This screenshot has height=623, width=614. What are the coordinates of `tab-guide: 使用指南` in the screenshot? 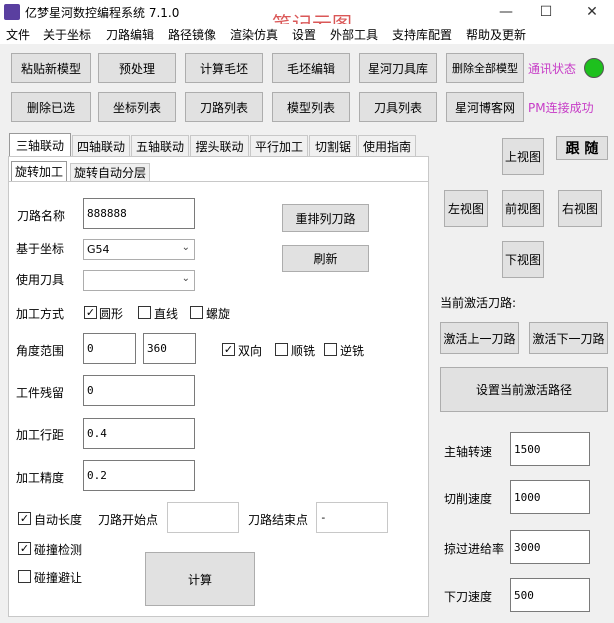 It's located at (387, 145).